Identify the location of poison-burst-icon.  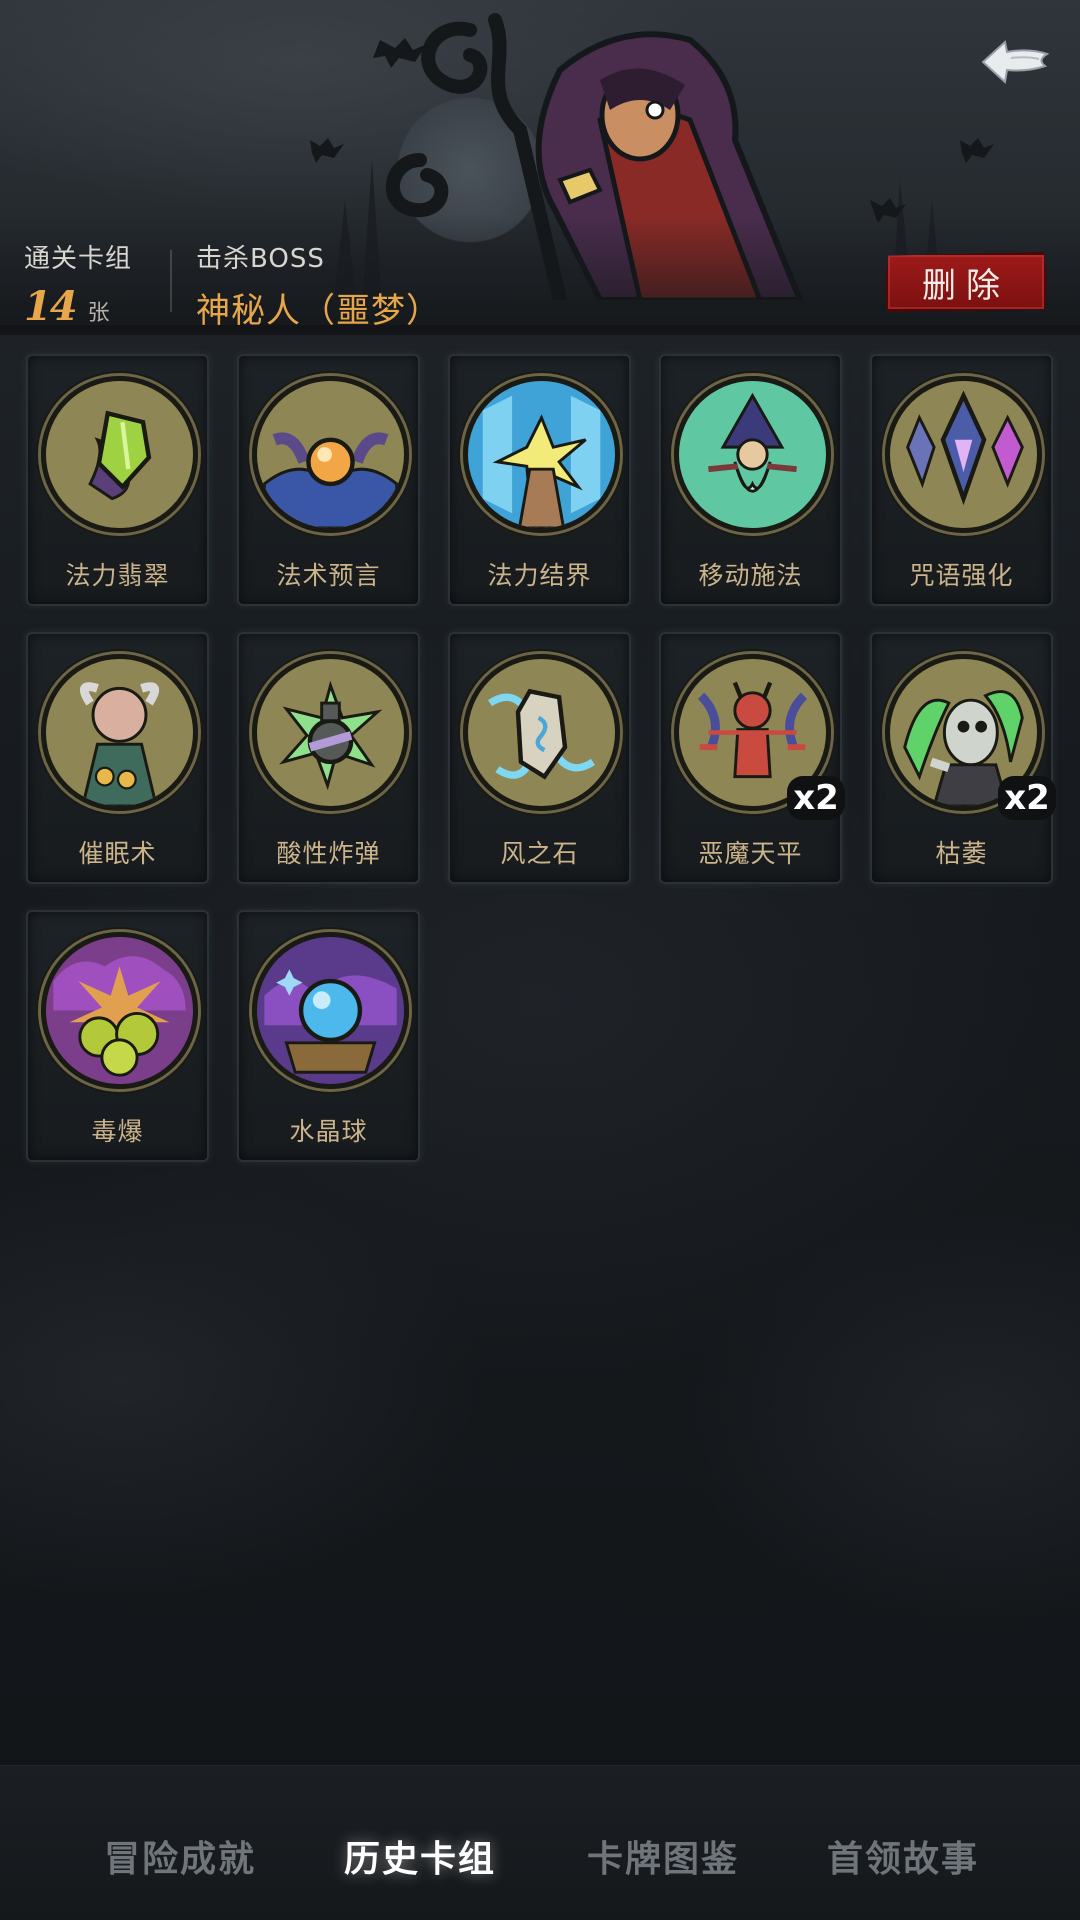
(119, 1010).